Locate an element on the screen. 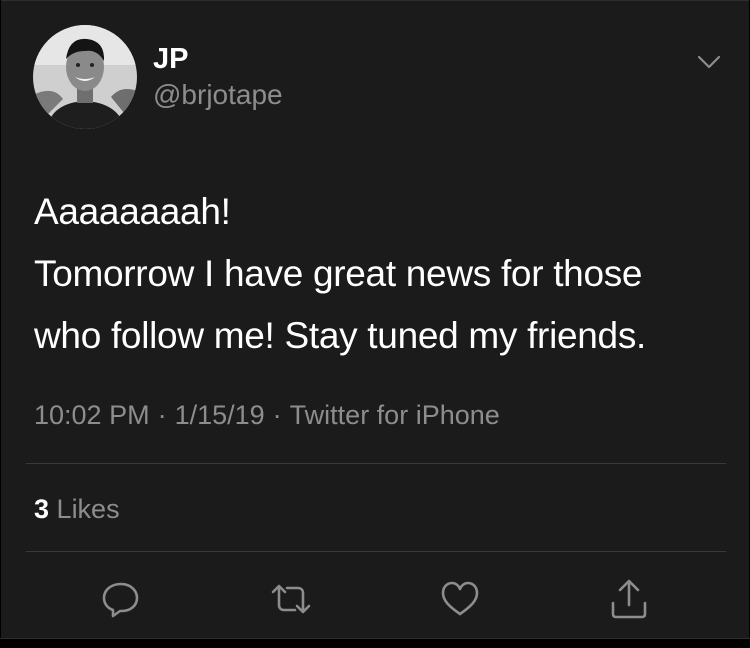 This screenshot has width=750, height=648. like-button is located at coordinates (460, 599).